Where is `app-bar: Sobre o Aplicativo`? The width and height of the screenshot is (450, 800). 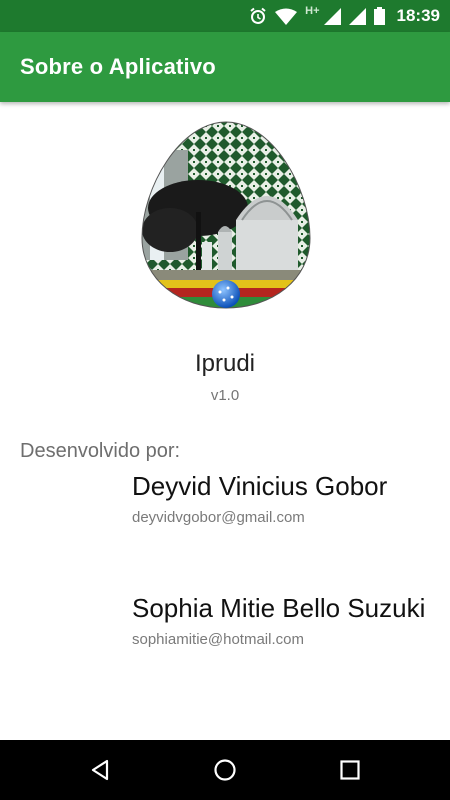 app-bar: Sobre o Aplicativo is located at coordinates (225, 67).